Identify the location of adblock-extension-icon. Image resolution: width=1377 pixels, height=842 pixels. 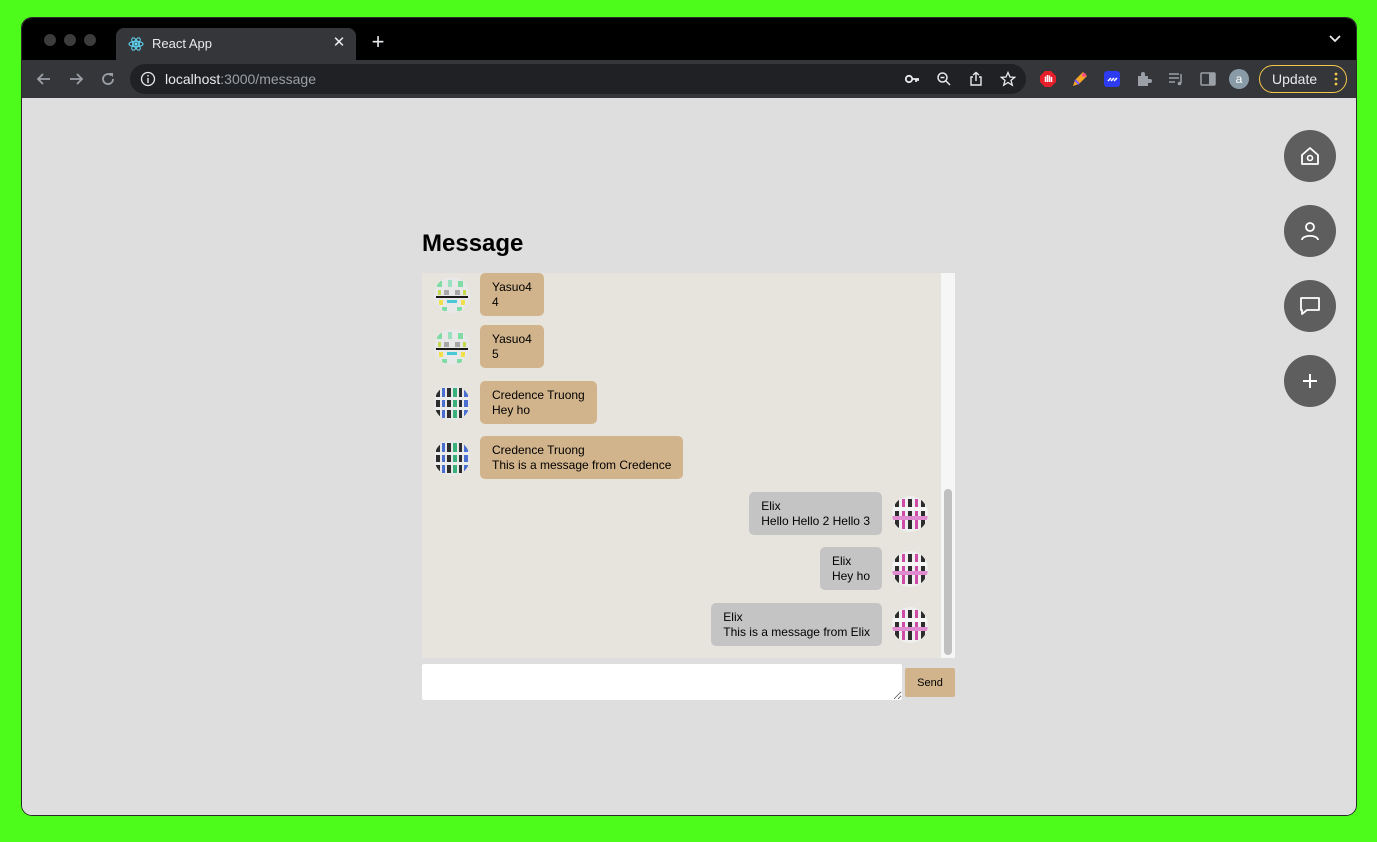
(1048, 79).